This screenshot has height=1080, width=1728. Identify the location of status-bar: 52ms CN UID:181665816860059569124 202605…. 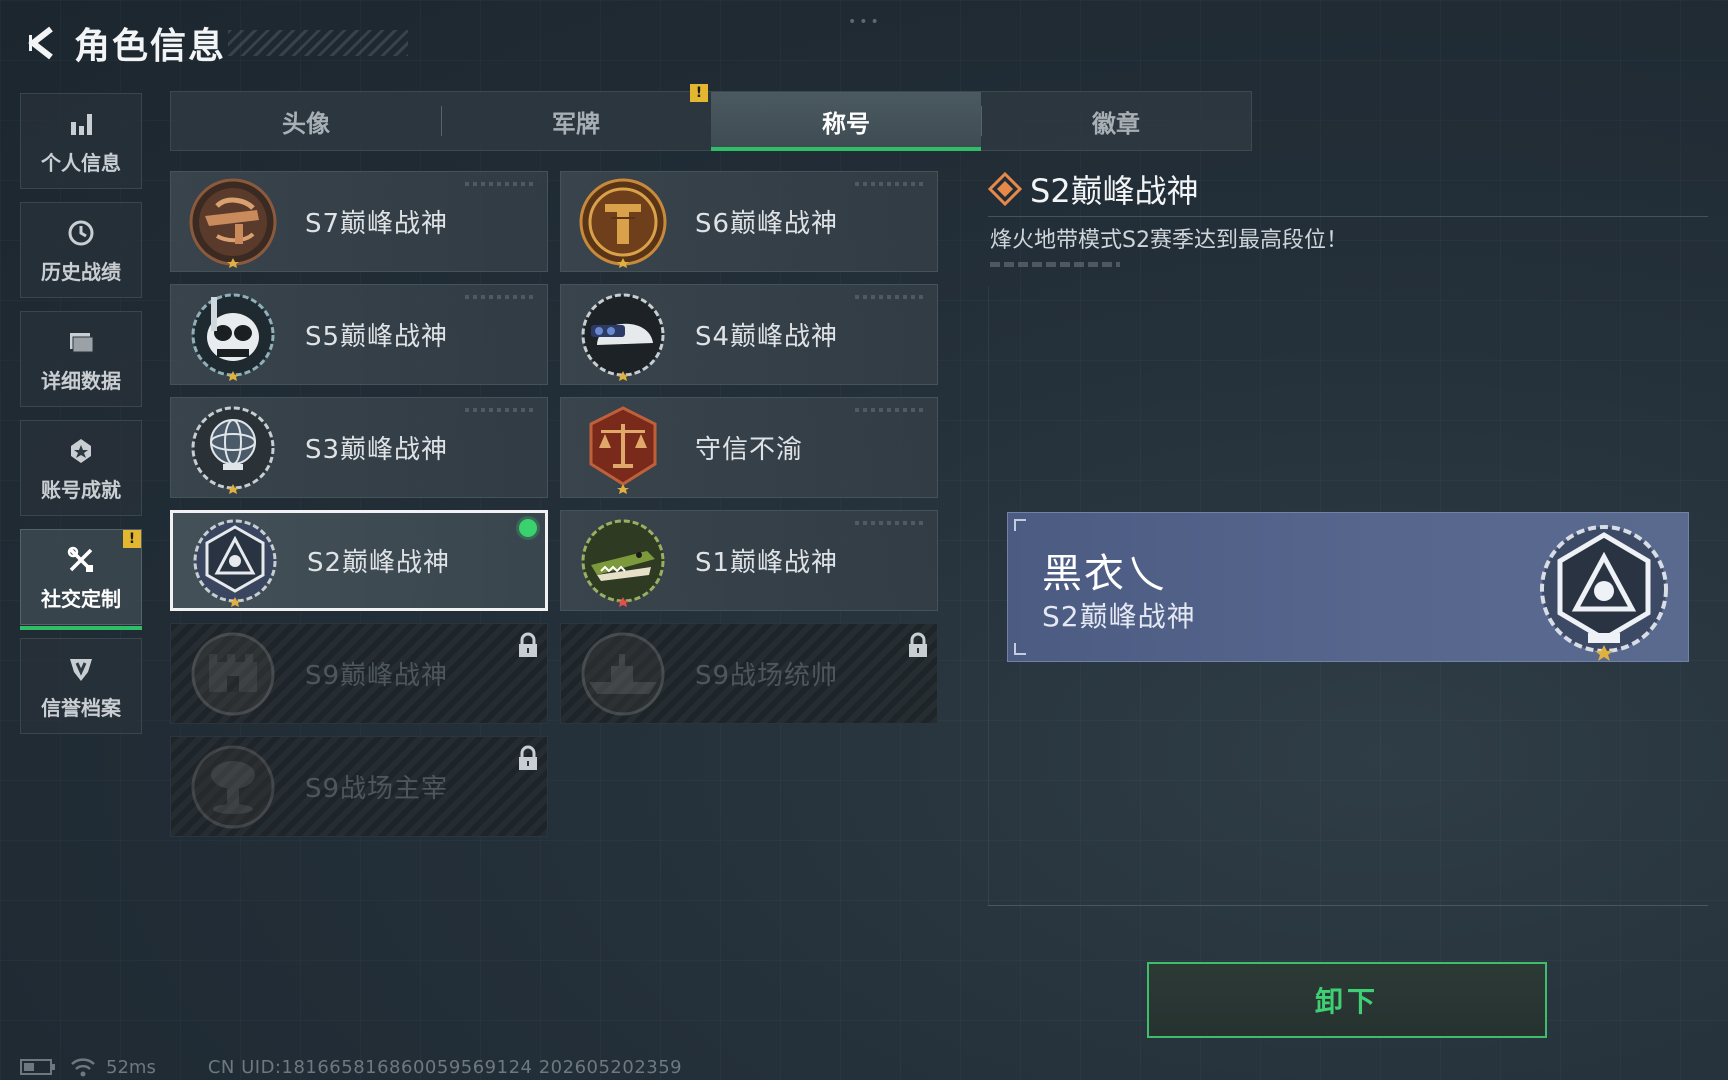
(351, 1067).